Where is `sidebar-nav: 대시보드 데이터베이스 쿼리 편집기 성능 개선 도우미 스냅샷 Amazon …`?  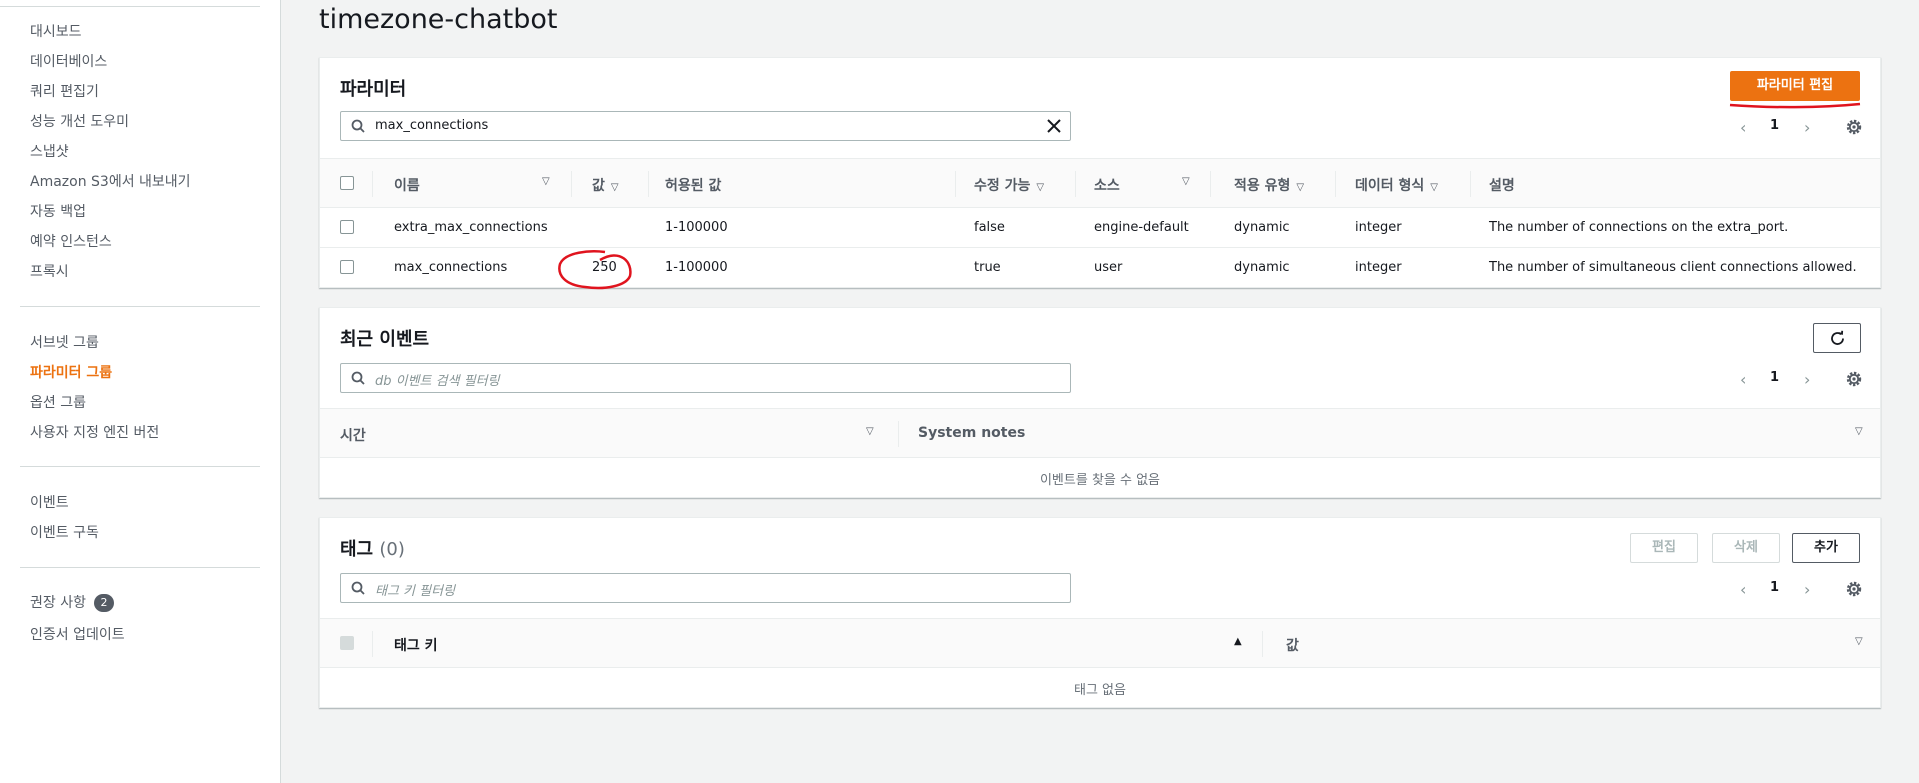
sidebar-nav: 대시보드 데이터베이스 쿼리 편집기 성능 개선 도우미 스냅샷 Amazon … is located at coordinates (140, 391).